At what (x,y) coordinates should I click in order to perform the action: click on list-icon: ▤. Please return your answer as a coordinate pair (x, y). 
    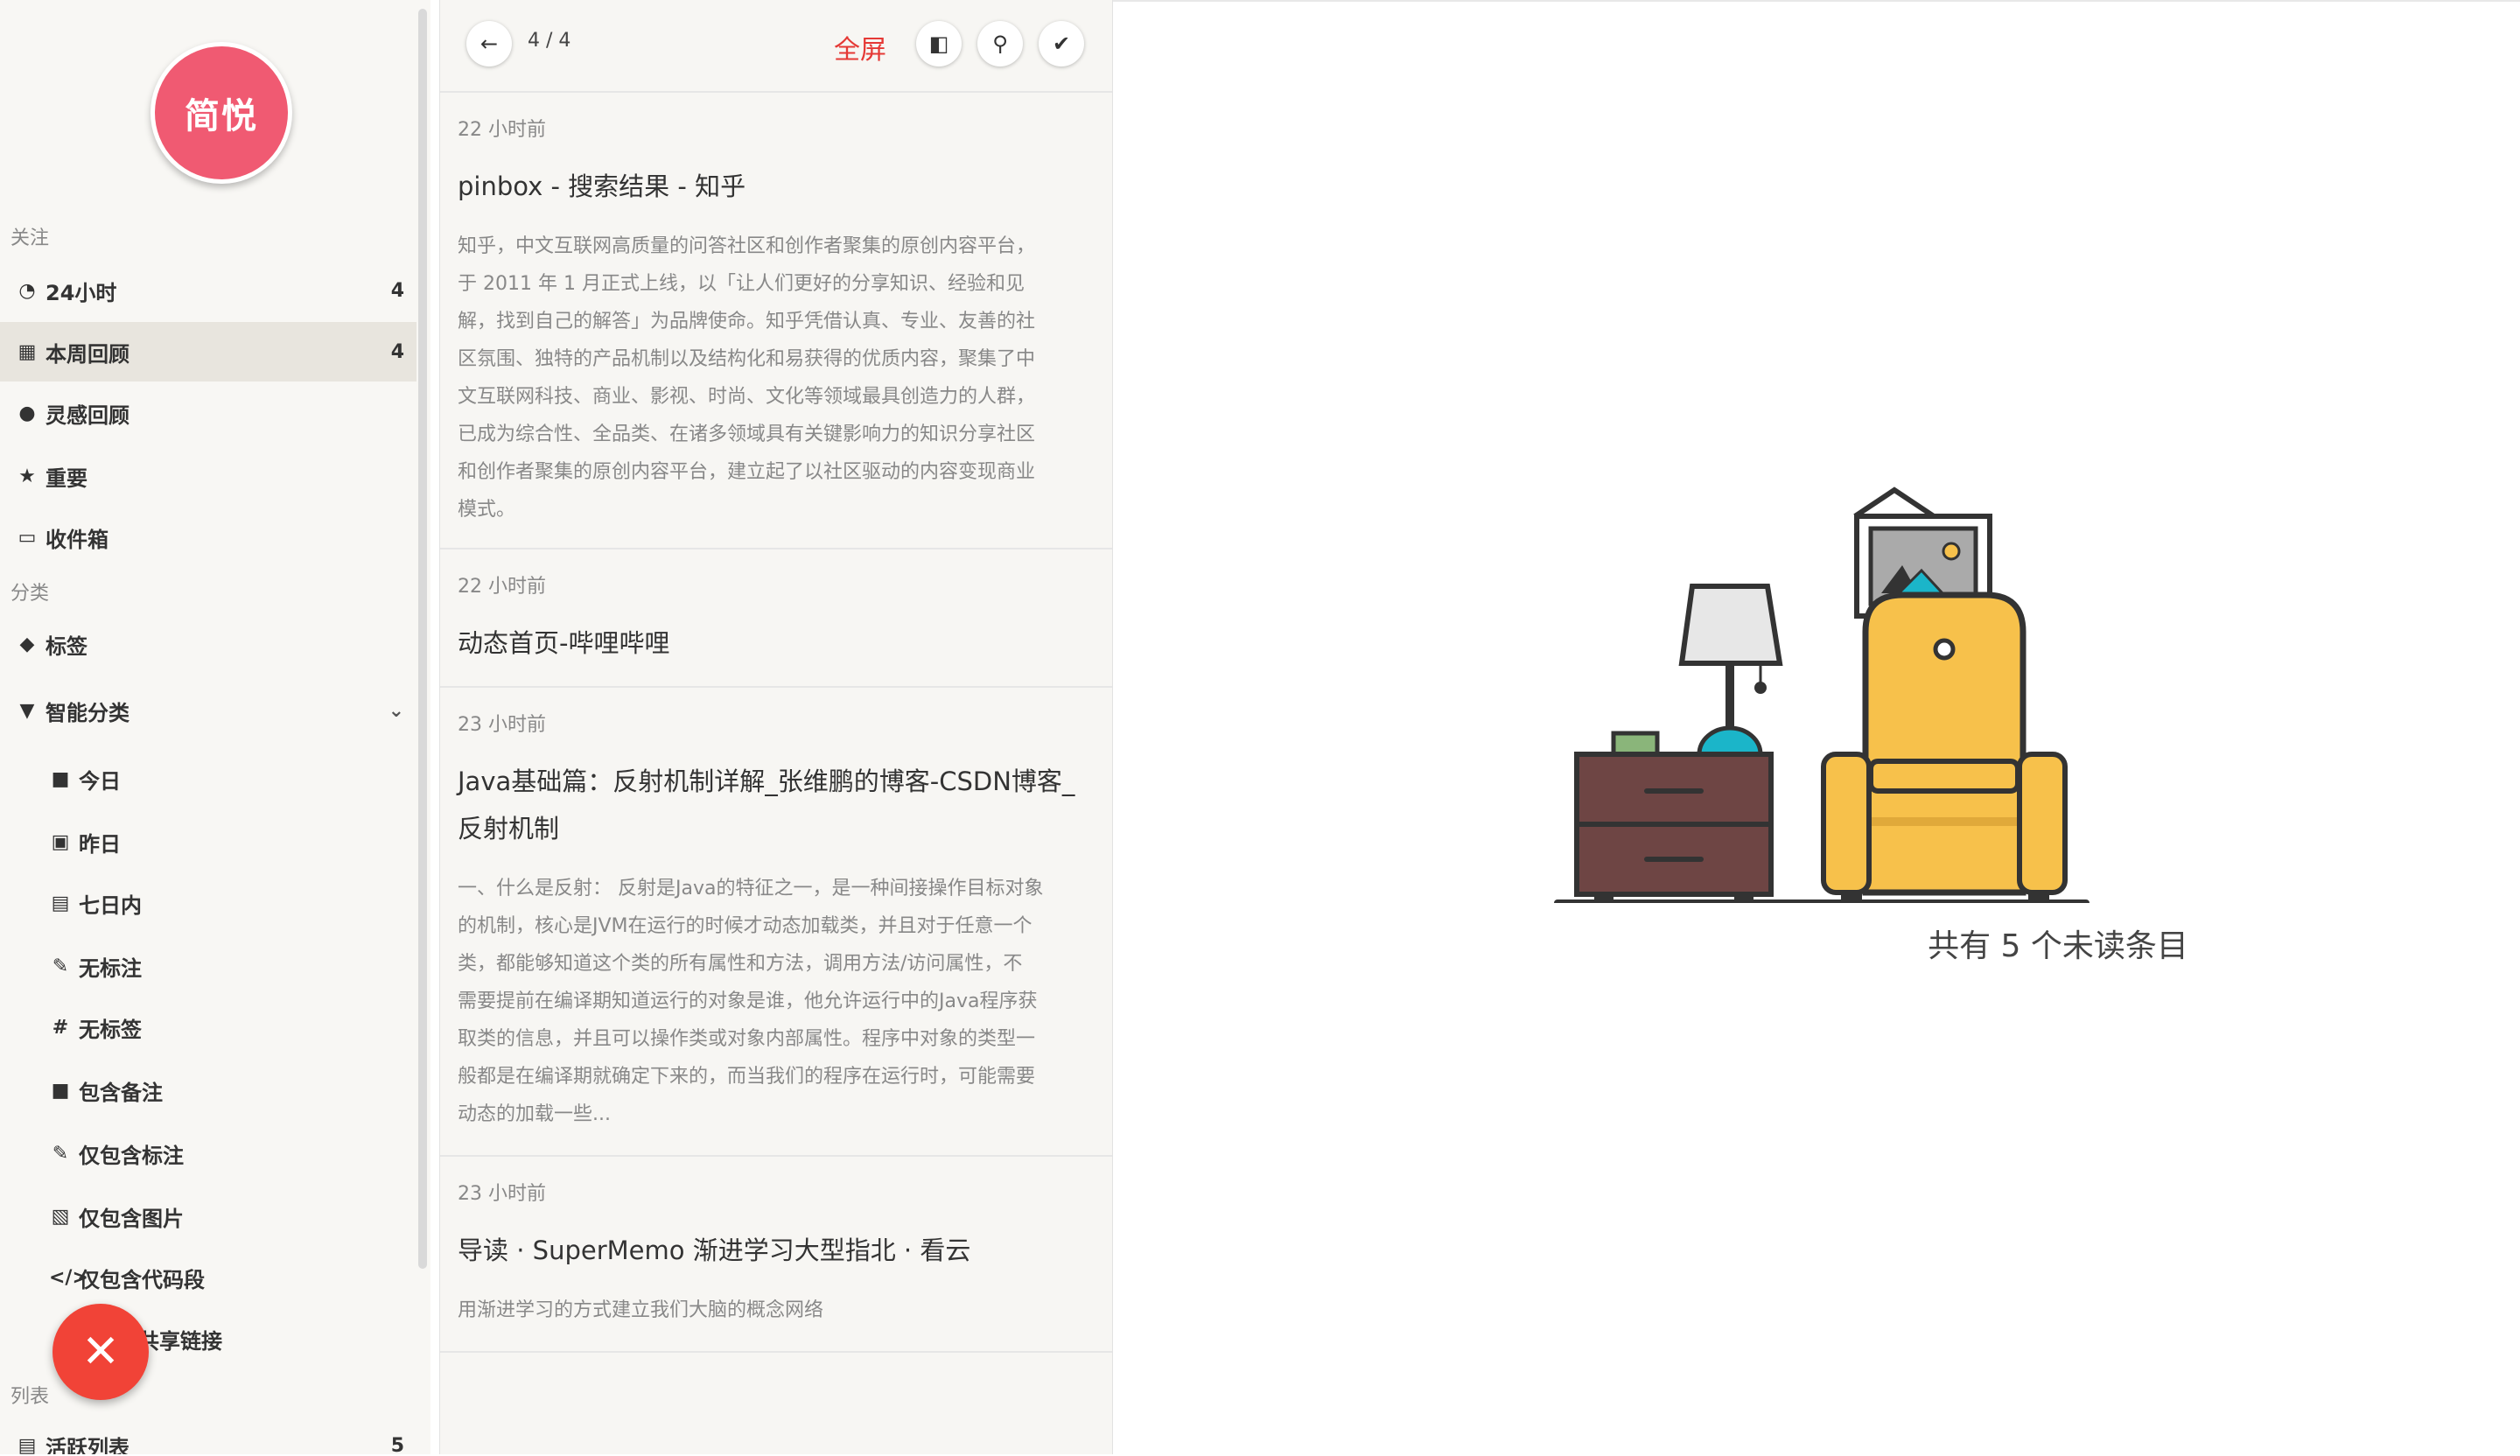
    Looking at the image, I should click on (27, 1444).